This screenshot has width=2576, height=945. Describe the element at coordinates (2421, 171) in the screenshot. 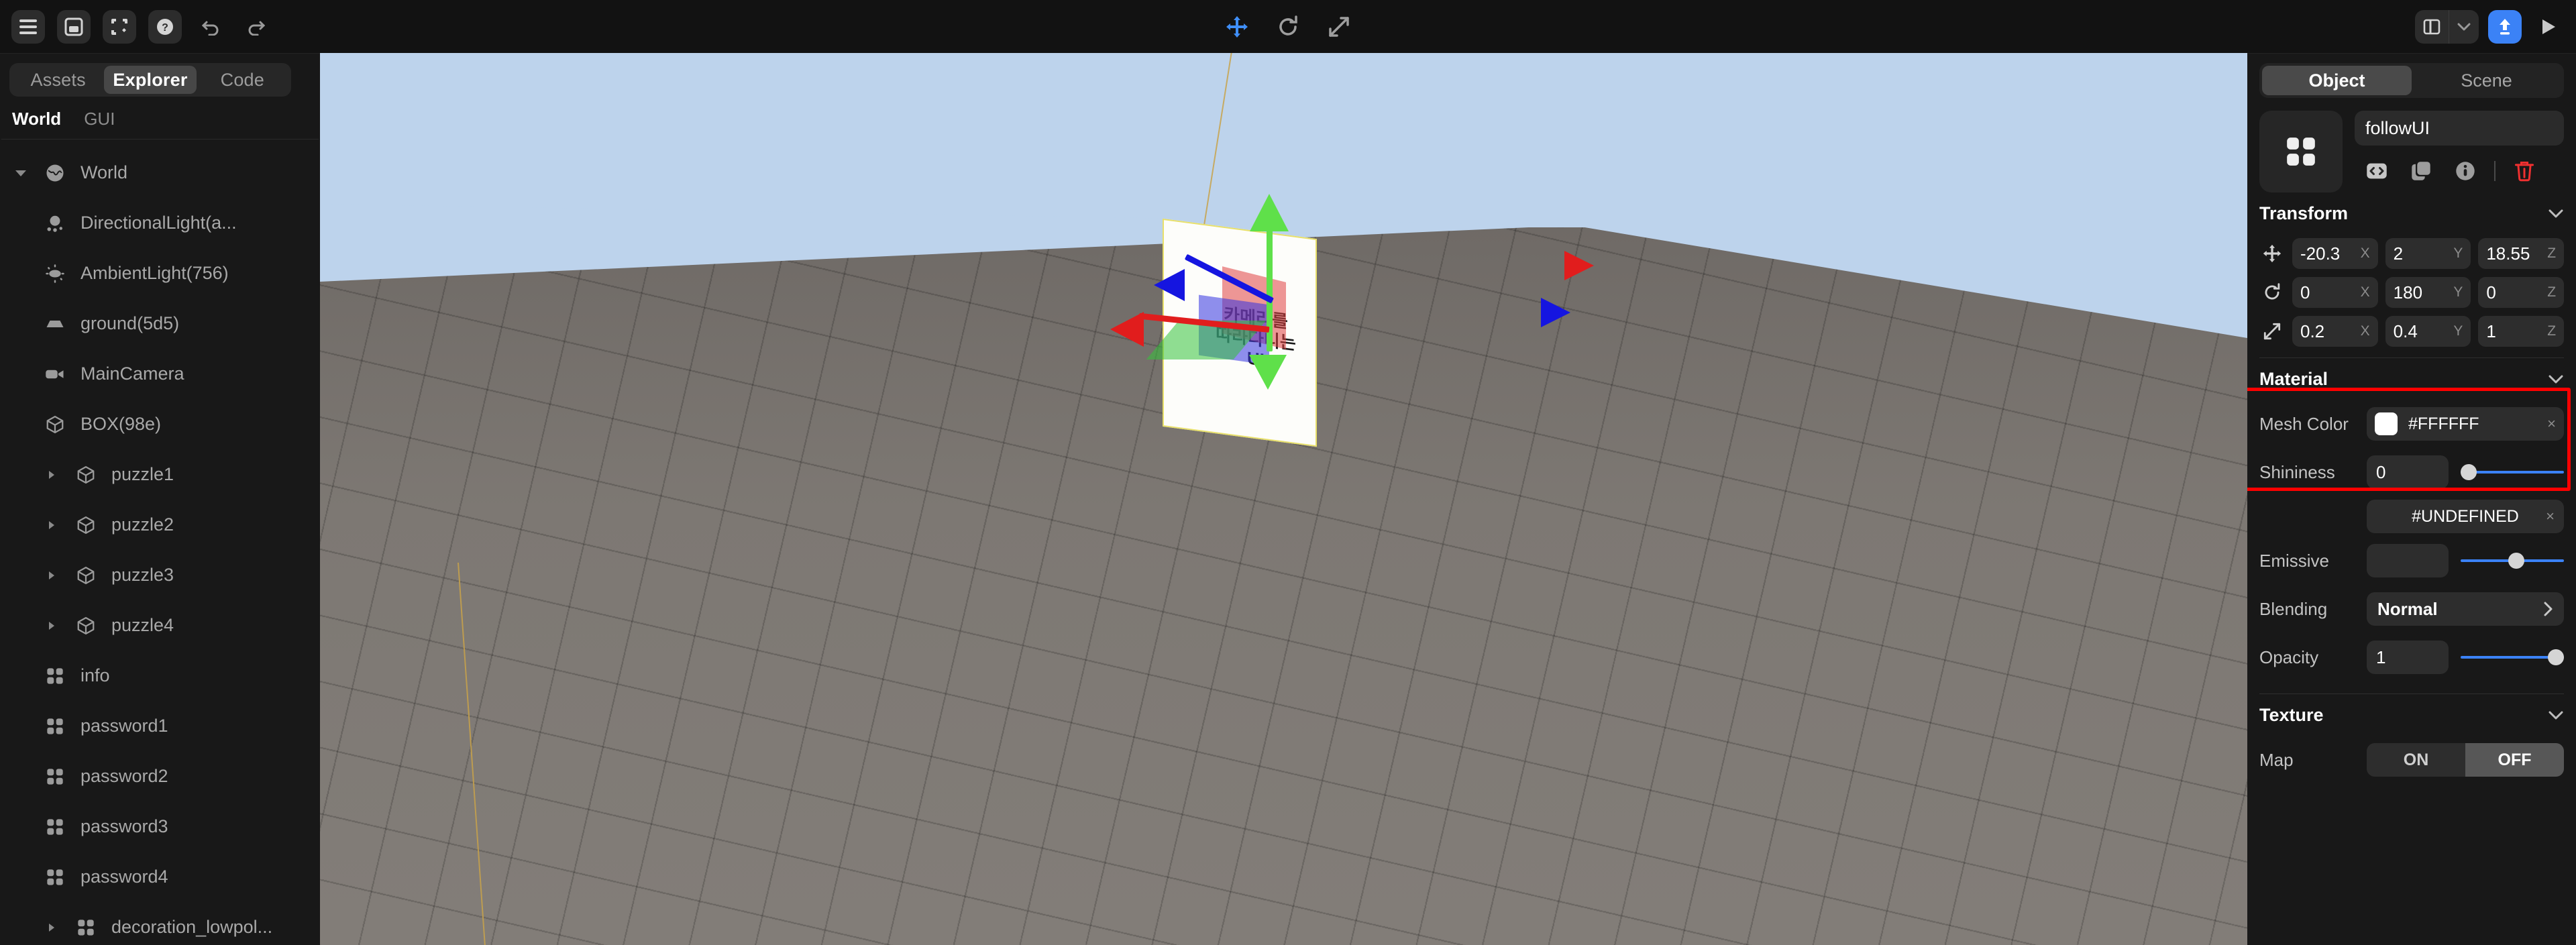

I see `duplicate-icon` at that location.